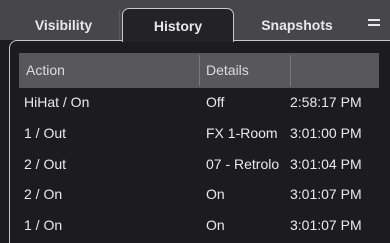 This screenshot has height=243, width=390. What do you see at coordinates (178, 25) in the screenshot?
I see `tab-history: History` at bounding box center [178, 25].